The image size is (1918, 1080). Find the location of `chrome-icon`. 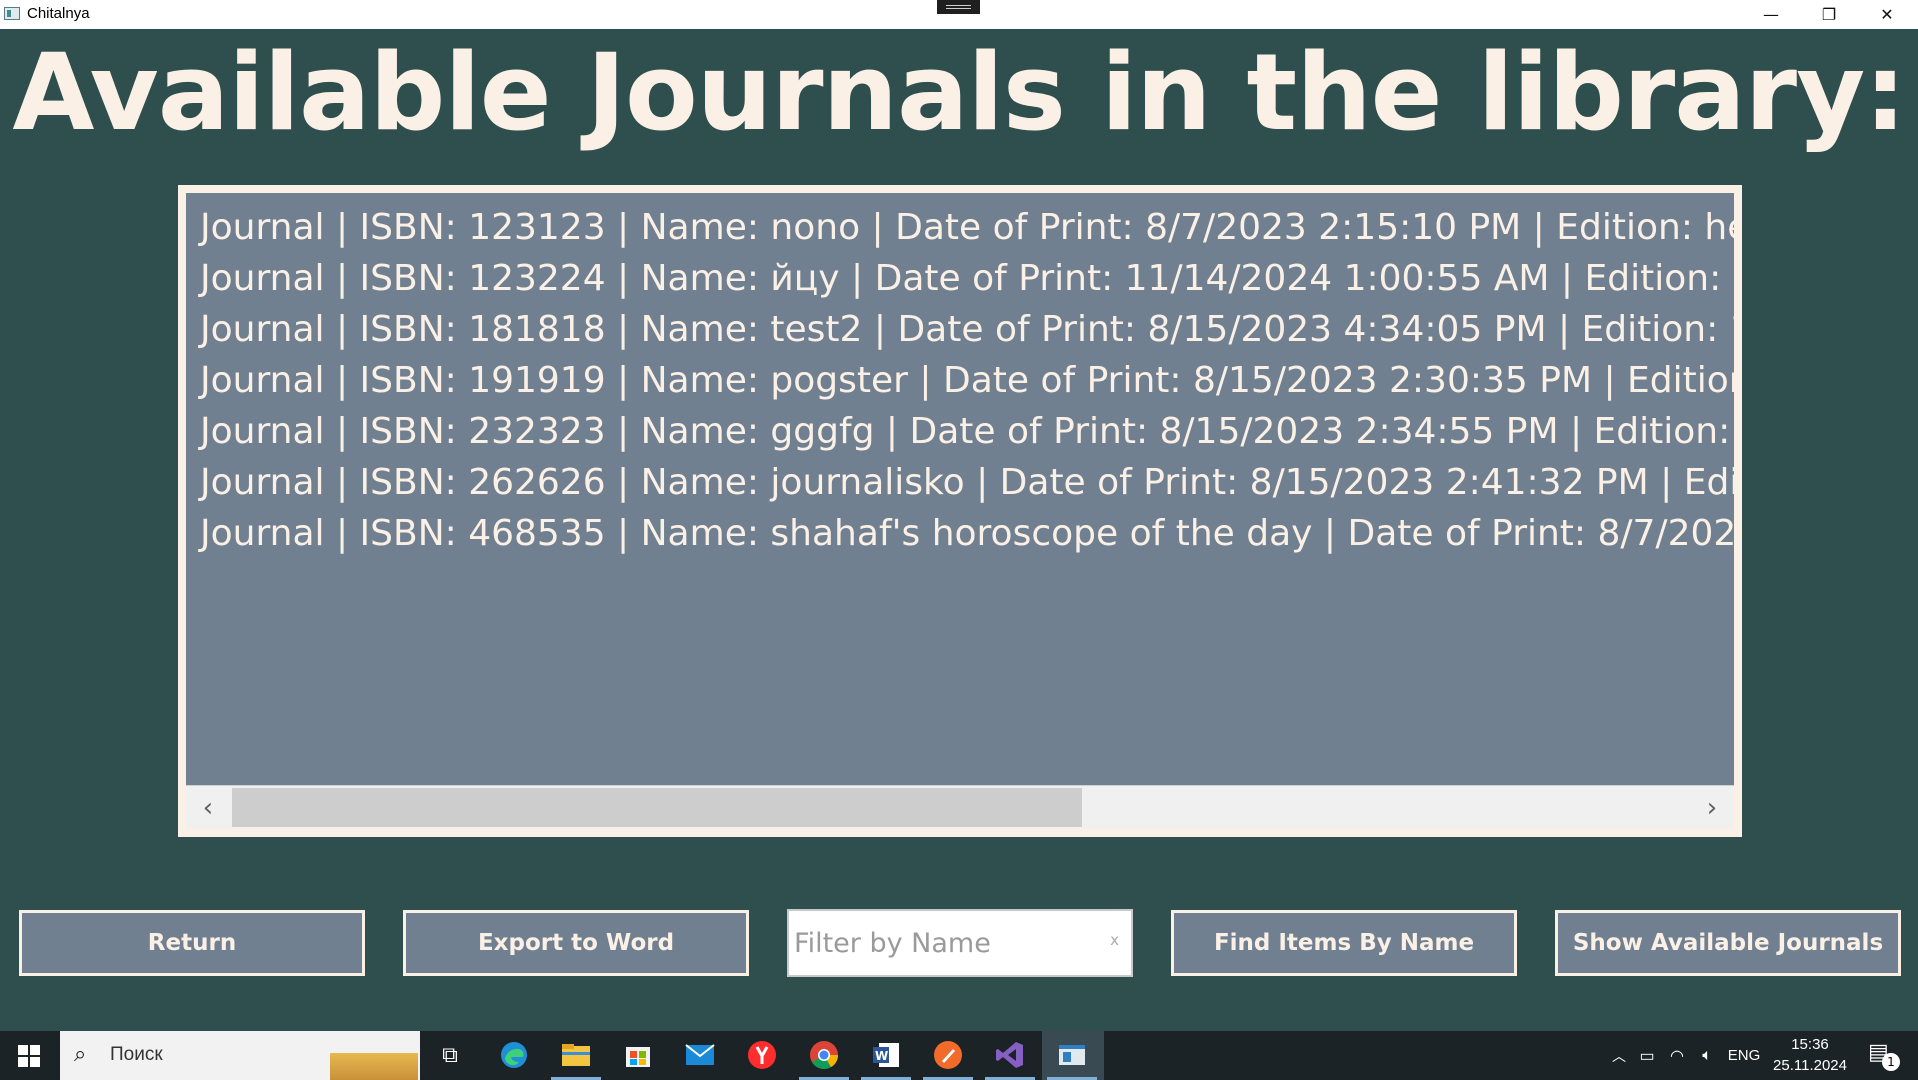

chrome-icon is located at coordinates (824, 1055).